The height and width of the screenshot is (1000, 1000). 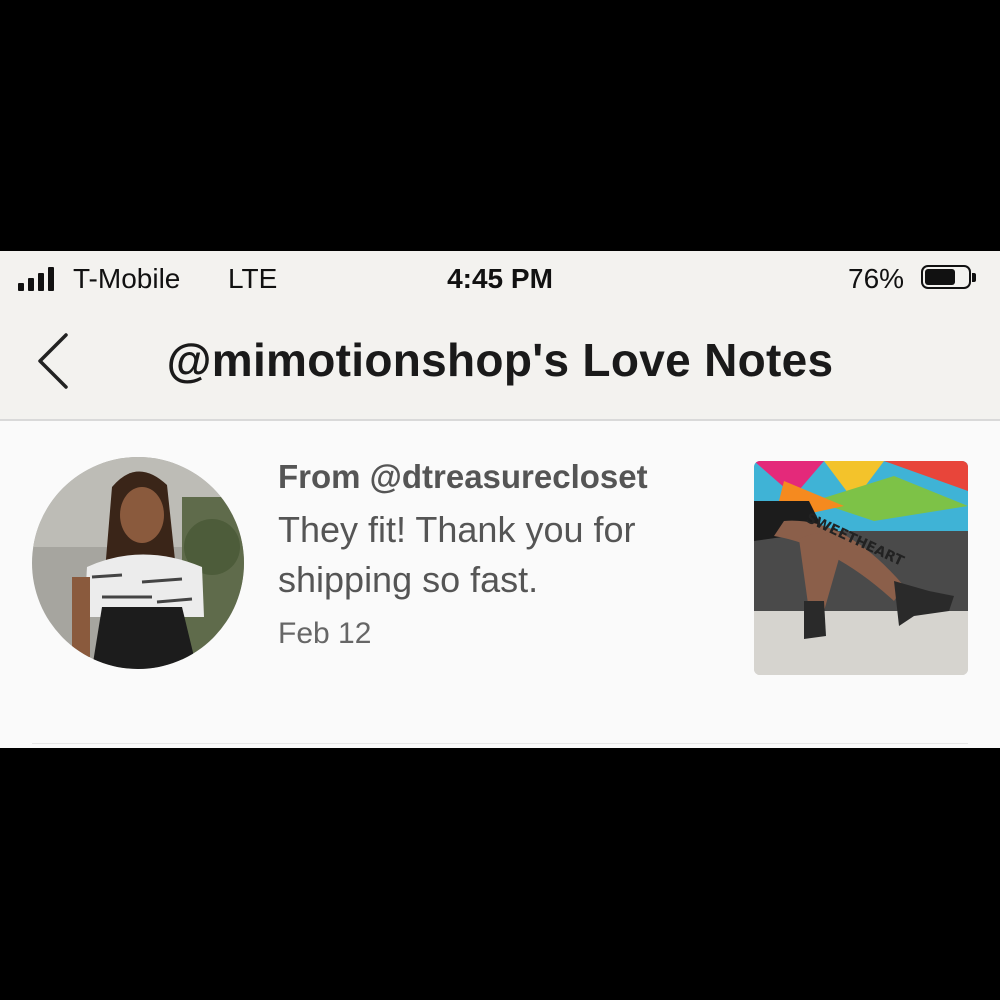 What do you see at coordinates (500, 360) in the screenshot?
I see `page-title: @mimotionshop's Love Notes` at bounding box center [500, 360].